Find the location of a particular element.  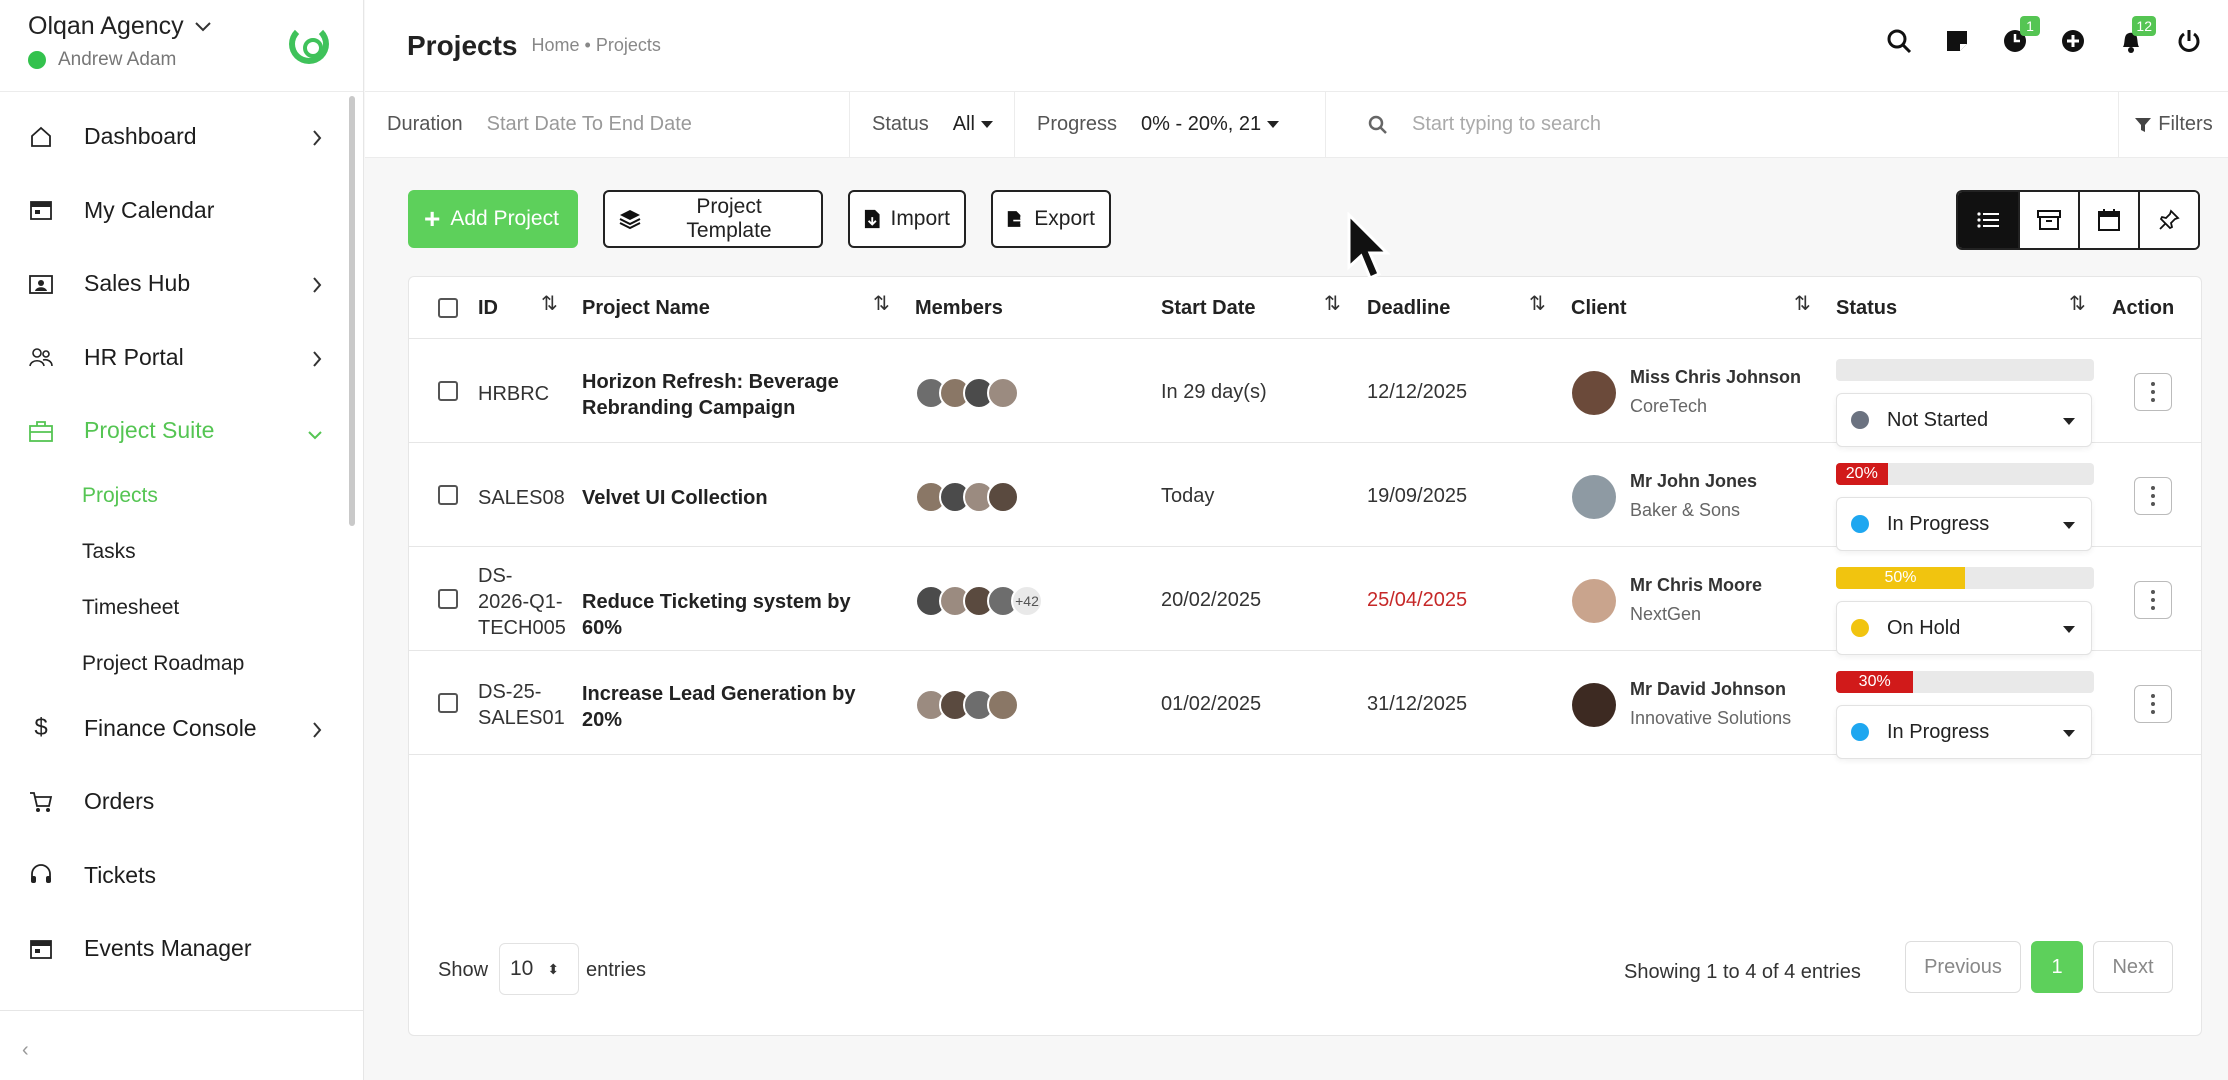

plus-icon: + is located at coordinates (432, 218).